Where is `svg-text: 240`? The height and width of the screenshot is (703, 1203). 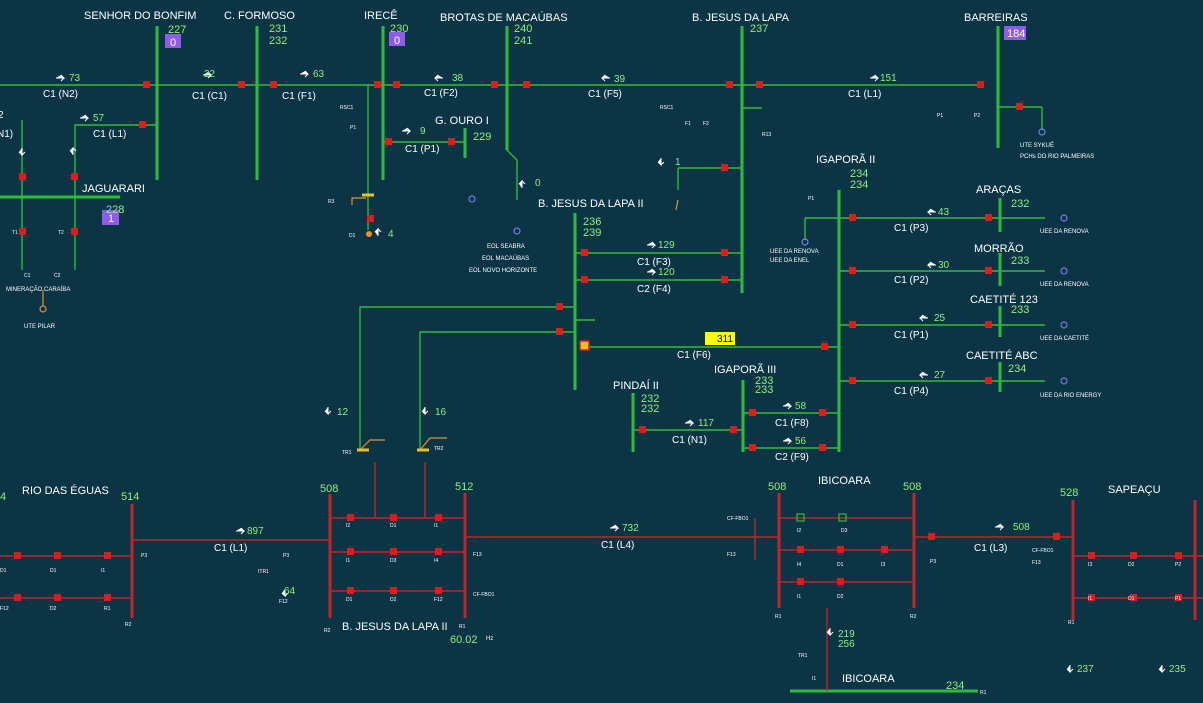
svg-text: 240 is located at coordinates (523, 29).